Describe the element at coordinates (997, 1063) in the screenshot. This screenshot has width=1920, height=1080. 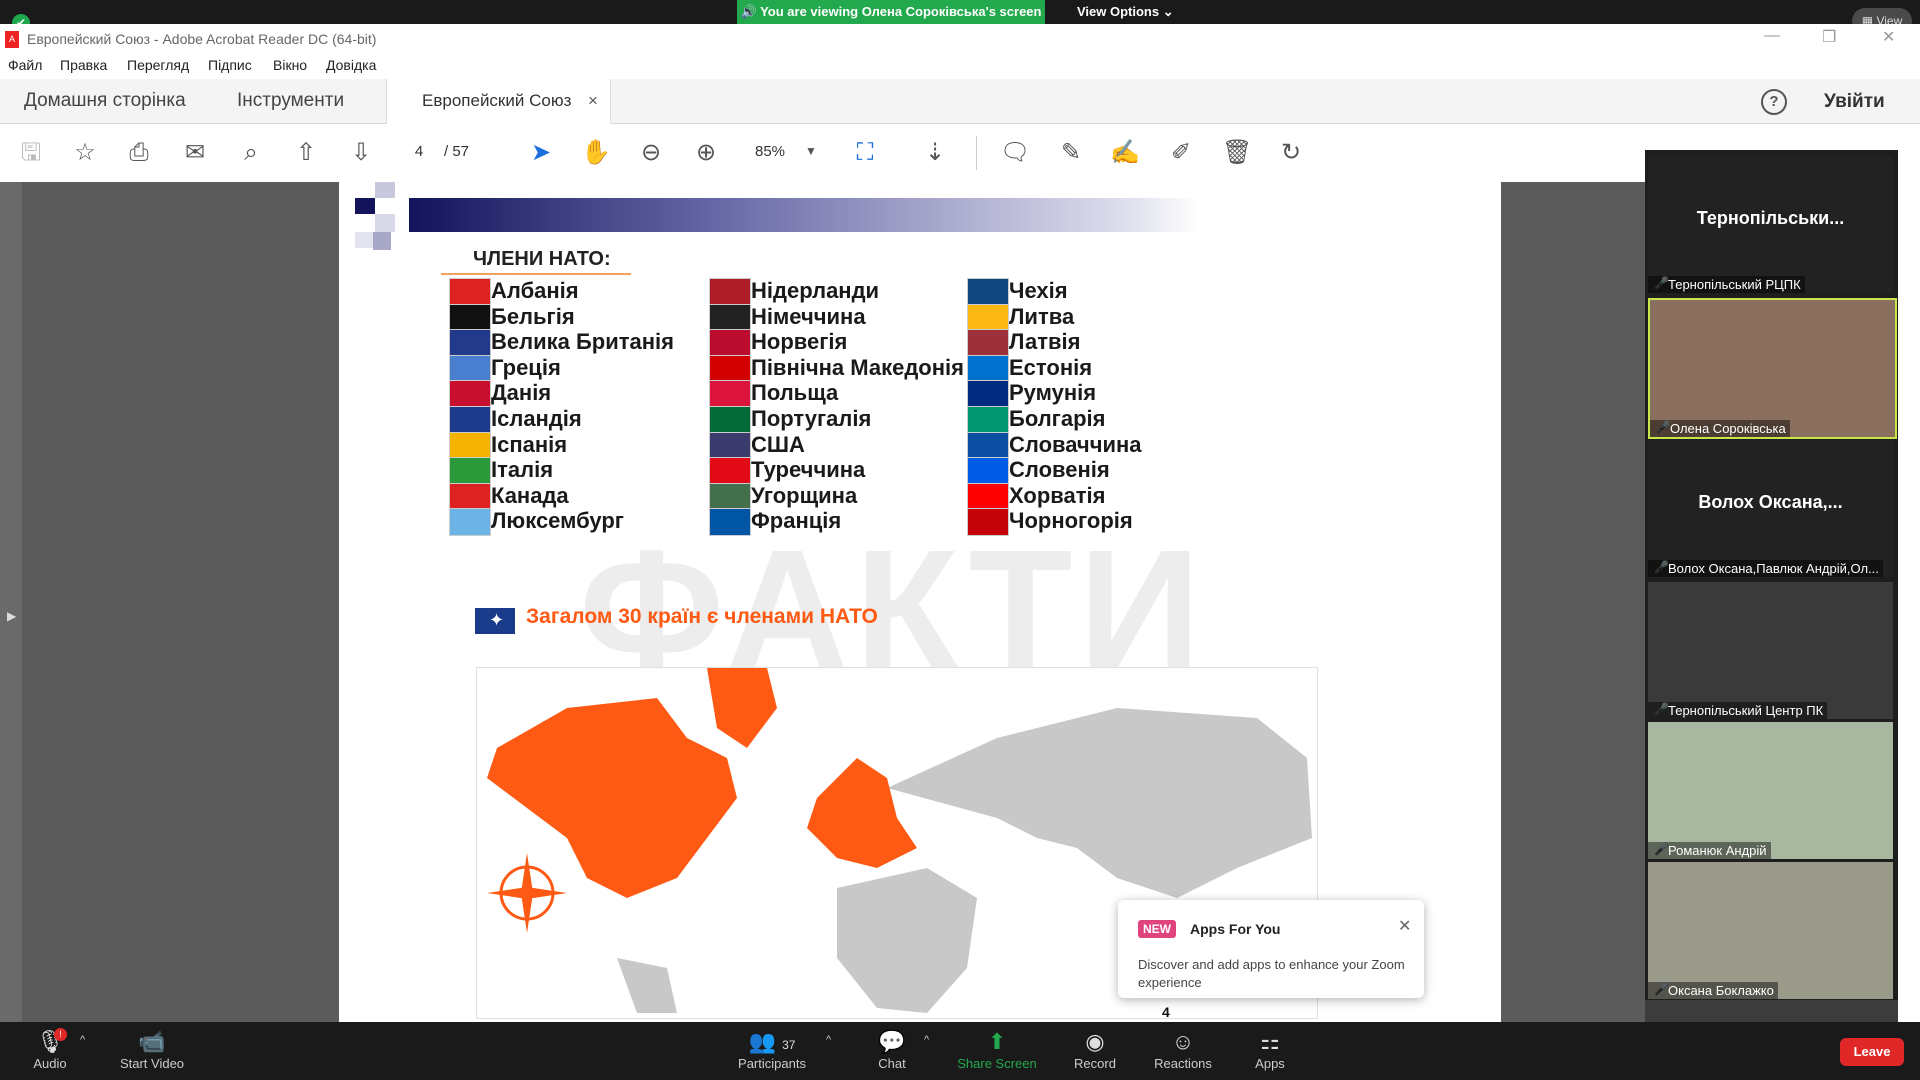
I see `share-screen-label: Share Screen` at that location.